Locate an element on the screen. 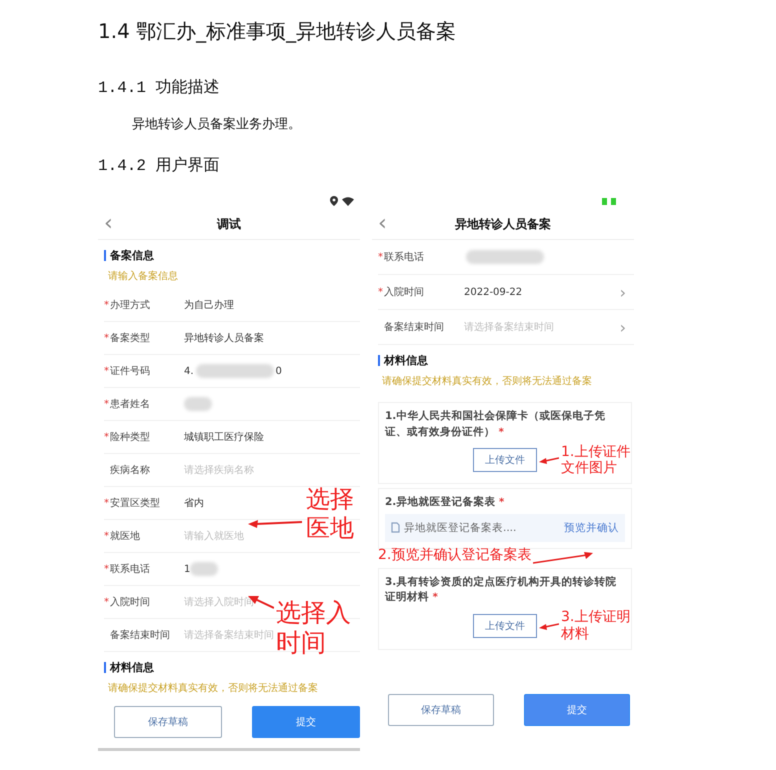 The width and height of the screenshot is (776, 770). annotation-text: 选择 医地 is located at coordinates (330, 514).